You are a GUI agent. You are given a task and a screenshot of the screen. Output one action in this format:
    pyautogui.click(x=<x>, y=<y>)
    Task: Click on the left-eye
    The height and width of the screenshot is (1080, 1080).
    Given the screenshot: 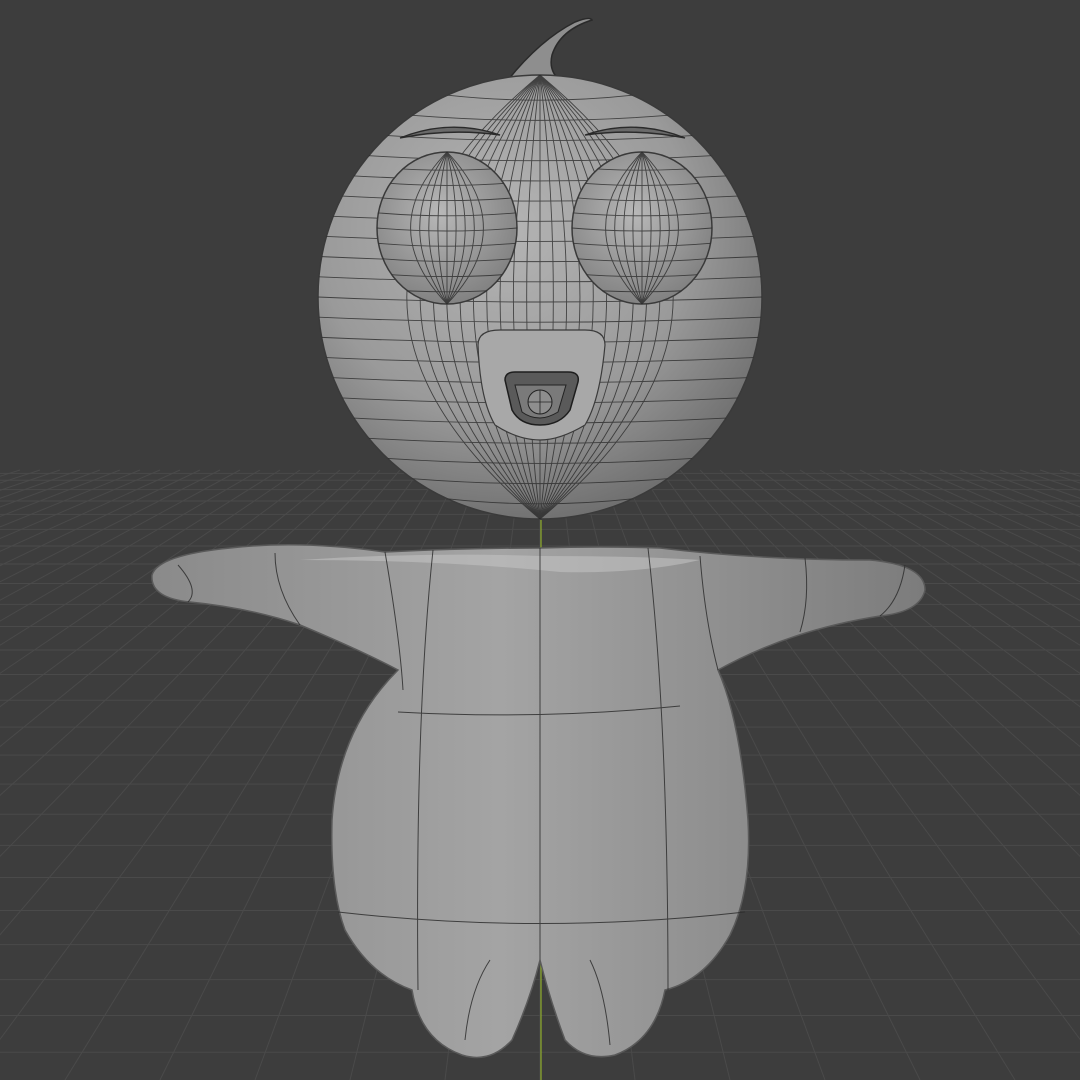 What is the action you would take?
    pyautogui.click(x=447, y=228)
    